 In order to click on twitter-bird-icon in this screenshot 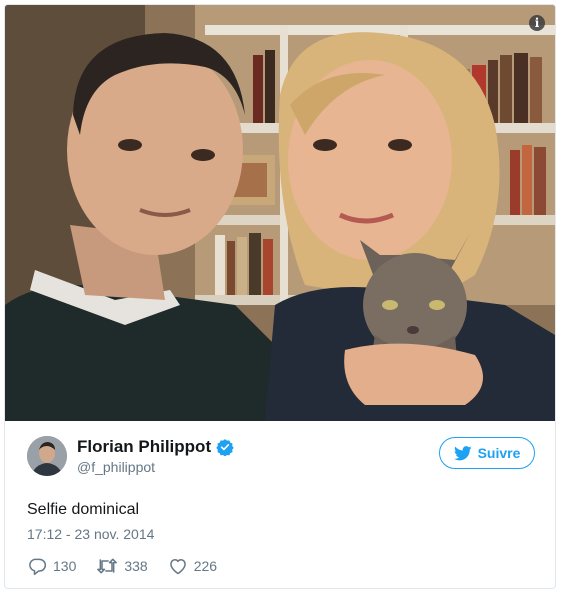, I will do `click(462, 452)`.